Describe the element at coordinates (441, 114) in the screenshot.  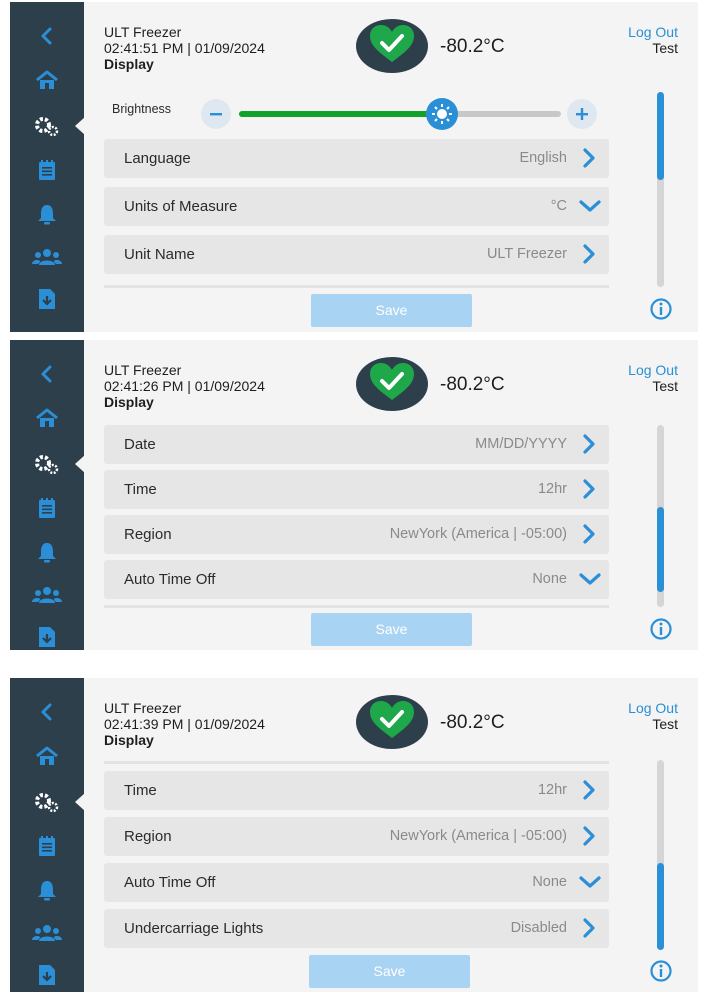
I see `brightness-knob` at that location.